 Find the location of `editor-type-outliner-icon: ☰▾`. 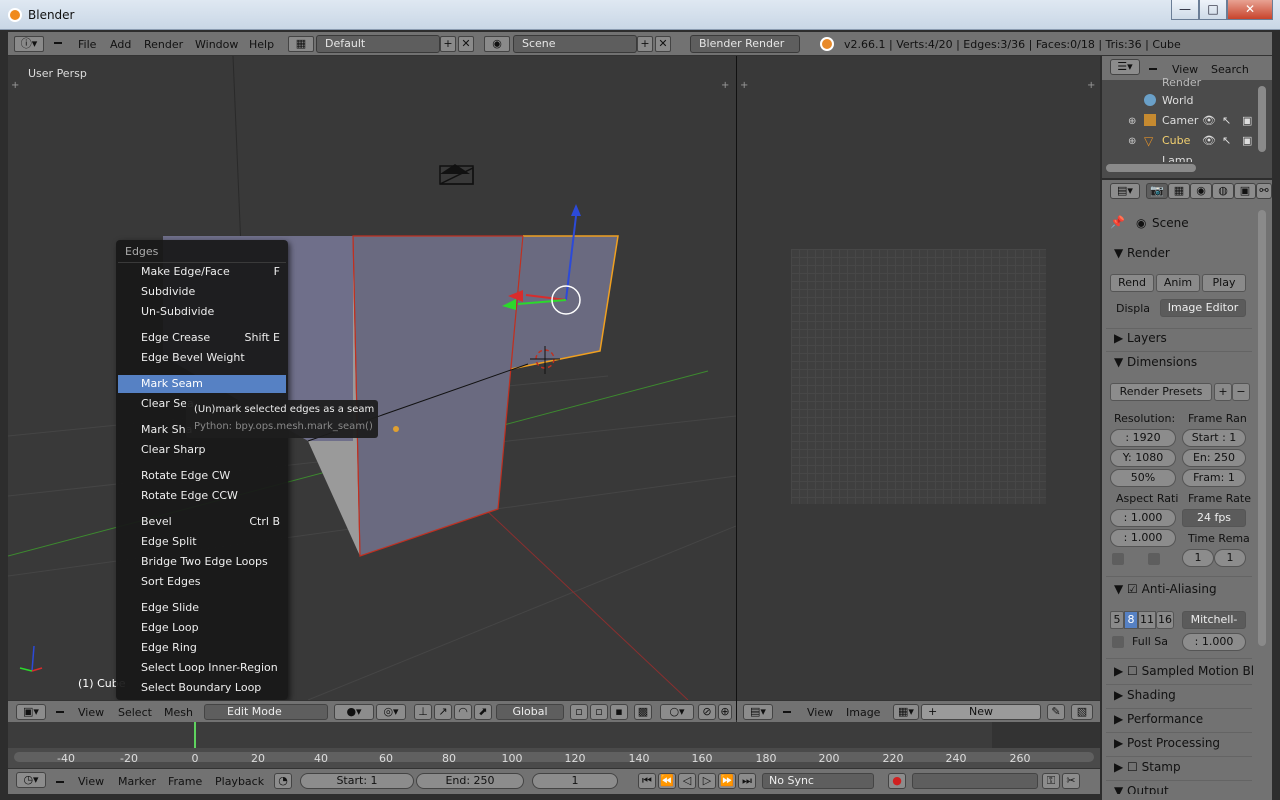

editor-type-outliner-icon: ☰▾ is located at coordinates (1125, 67).